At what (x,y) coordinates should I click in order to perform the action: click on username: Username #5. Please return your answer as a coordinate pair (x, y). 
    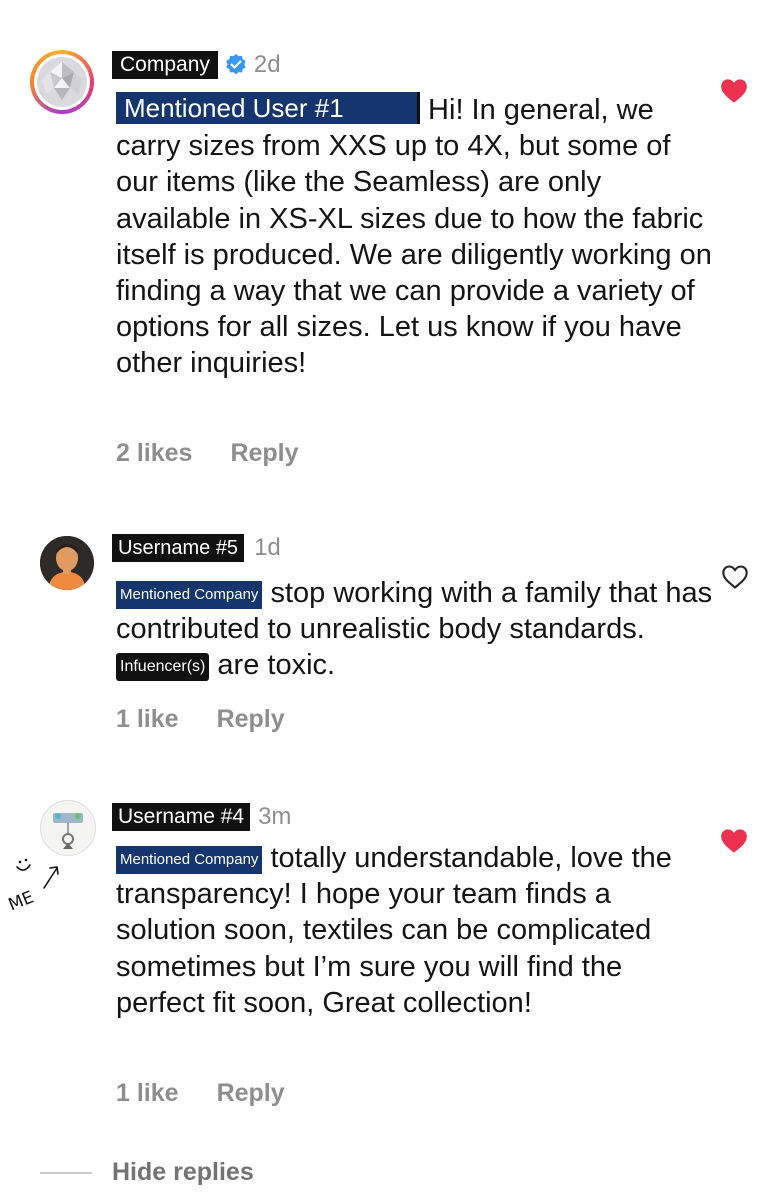
    Looking at the image, I should click on (178, 548).